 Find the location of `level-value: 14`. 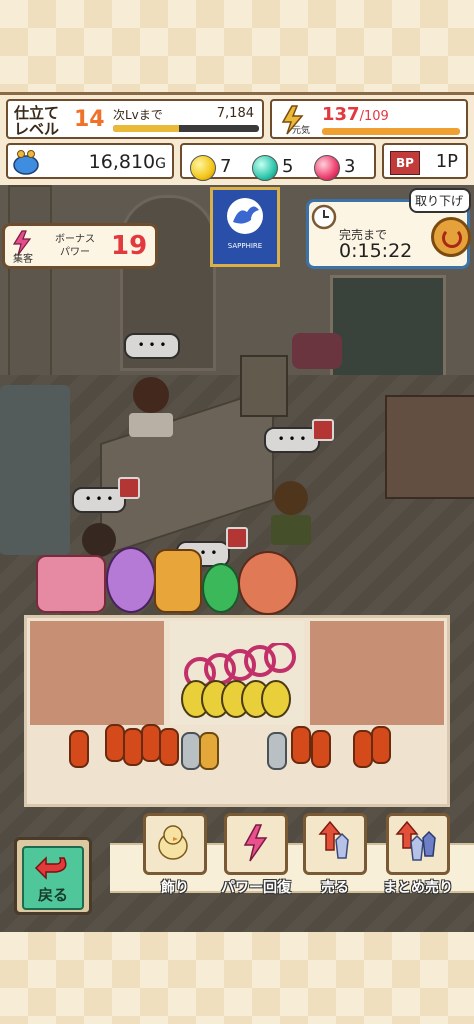

level-value: 14 is located at coordinates (89, 119).